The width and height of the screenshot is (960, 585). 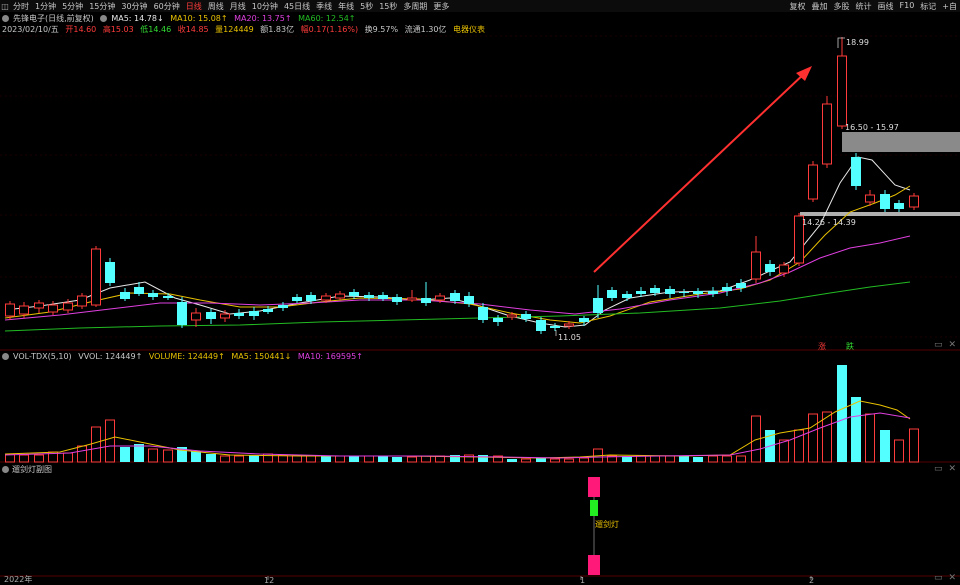 What do you see at coordinates (872, 127) in the screenshot?
I see `zone-upper-label: 16.50 - 15.97` at bounding box center [872, 127].